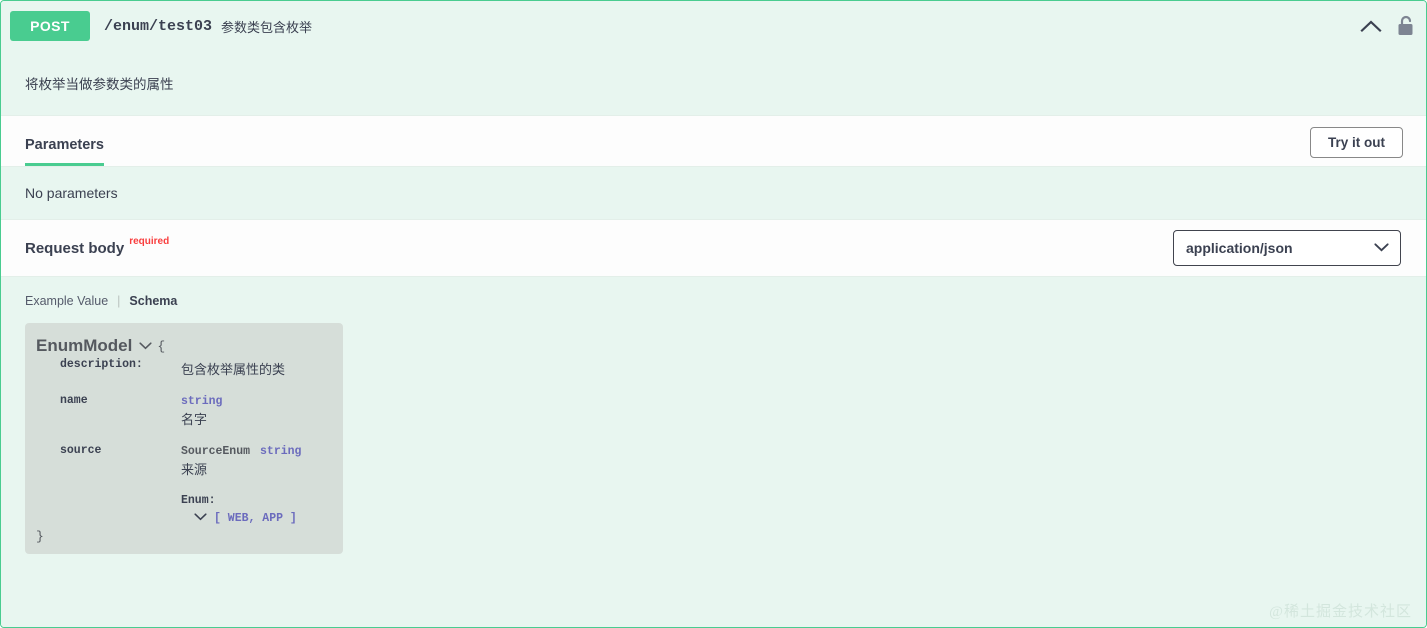  What do you see at coordinates (101, 364) in the screenshot?
I see `schema-description-key: description:` at bounding box center [101, 364].